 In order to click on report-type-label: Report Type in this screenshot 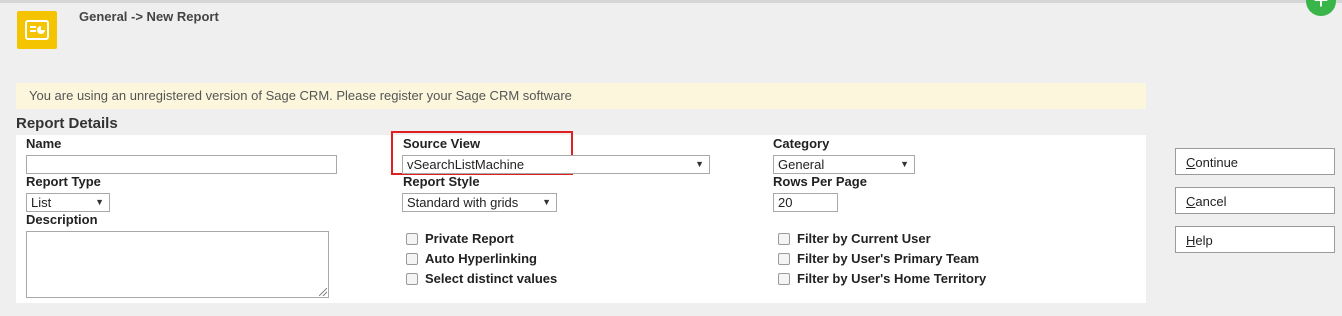, I will do `click(63, 181)`.